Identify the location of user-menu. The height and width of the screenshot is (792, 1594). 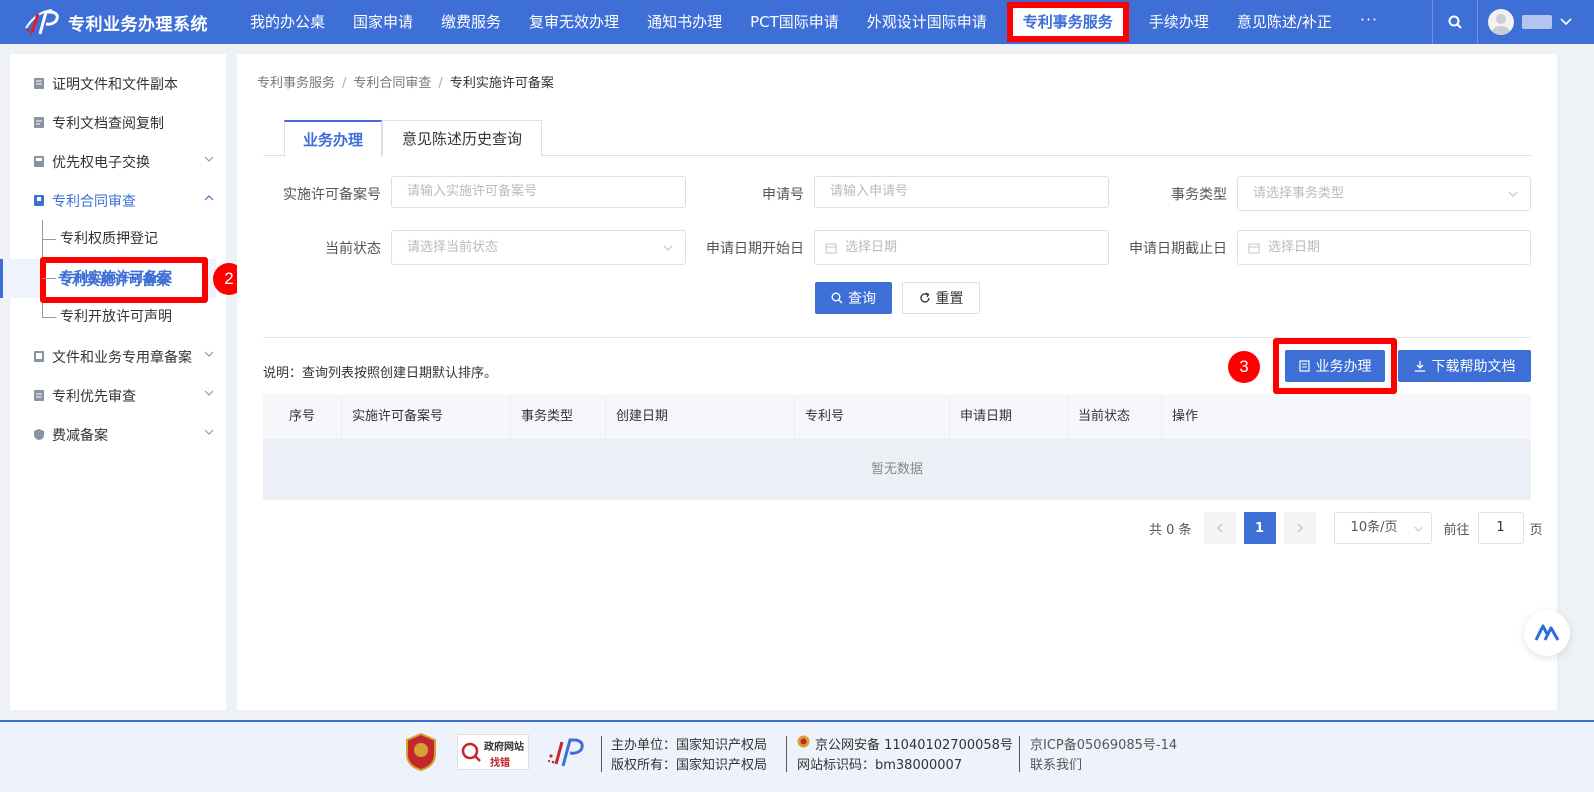
(1536, 22).